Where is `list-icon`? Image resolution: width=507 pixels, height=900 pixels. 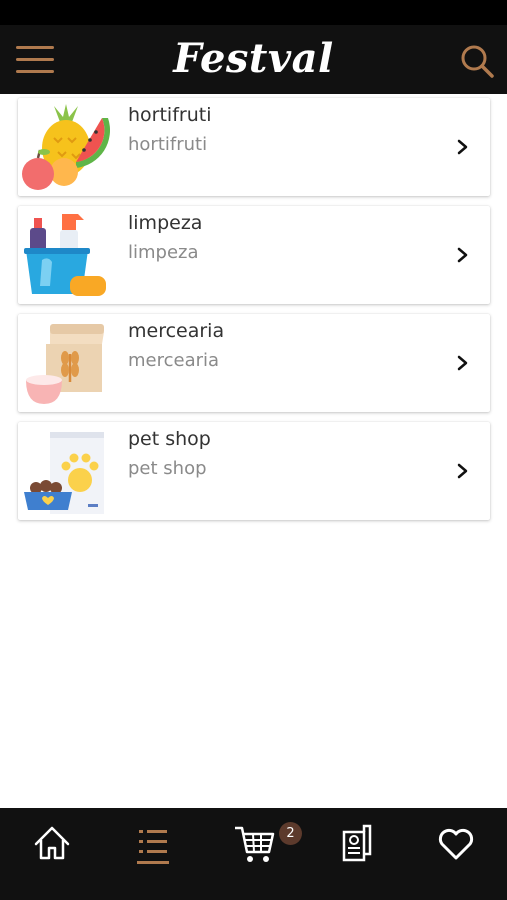 list-icon is located at coordinates (153, 847).